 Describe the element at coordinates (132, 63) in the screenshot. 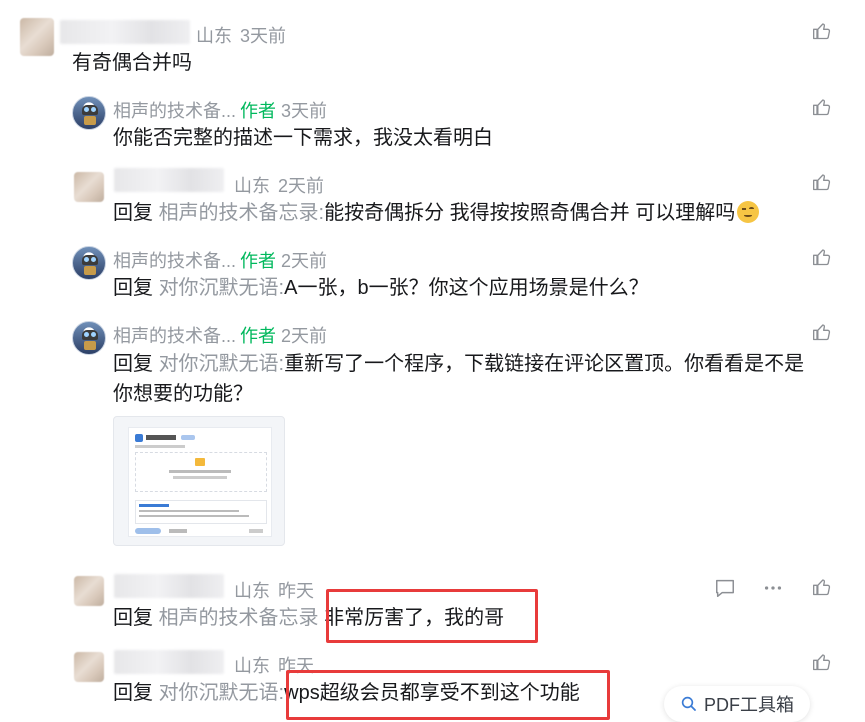

I see `comment-text: 有奇偶合并吗` at that location.